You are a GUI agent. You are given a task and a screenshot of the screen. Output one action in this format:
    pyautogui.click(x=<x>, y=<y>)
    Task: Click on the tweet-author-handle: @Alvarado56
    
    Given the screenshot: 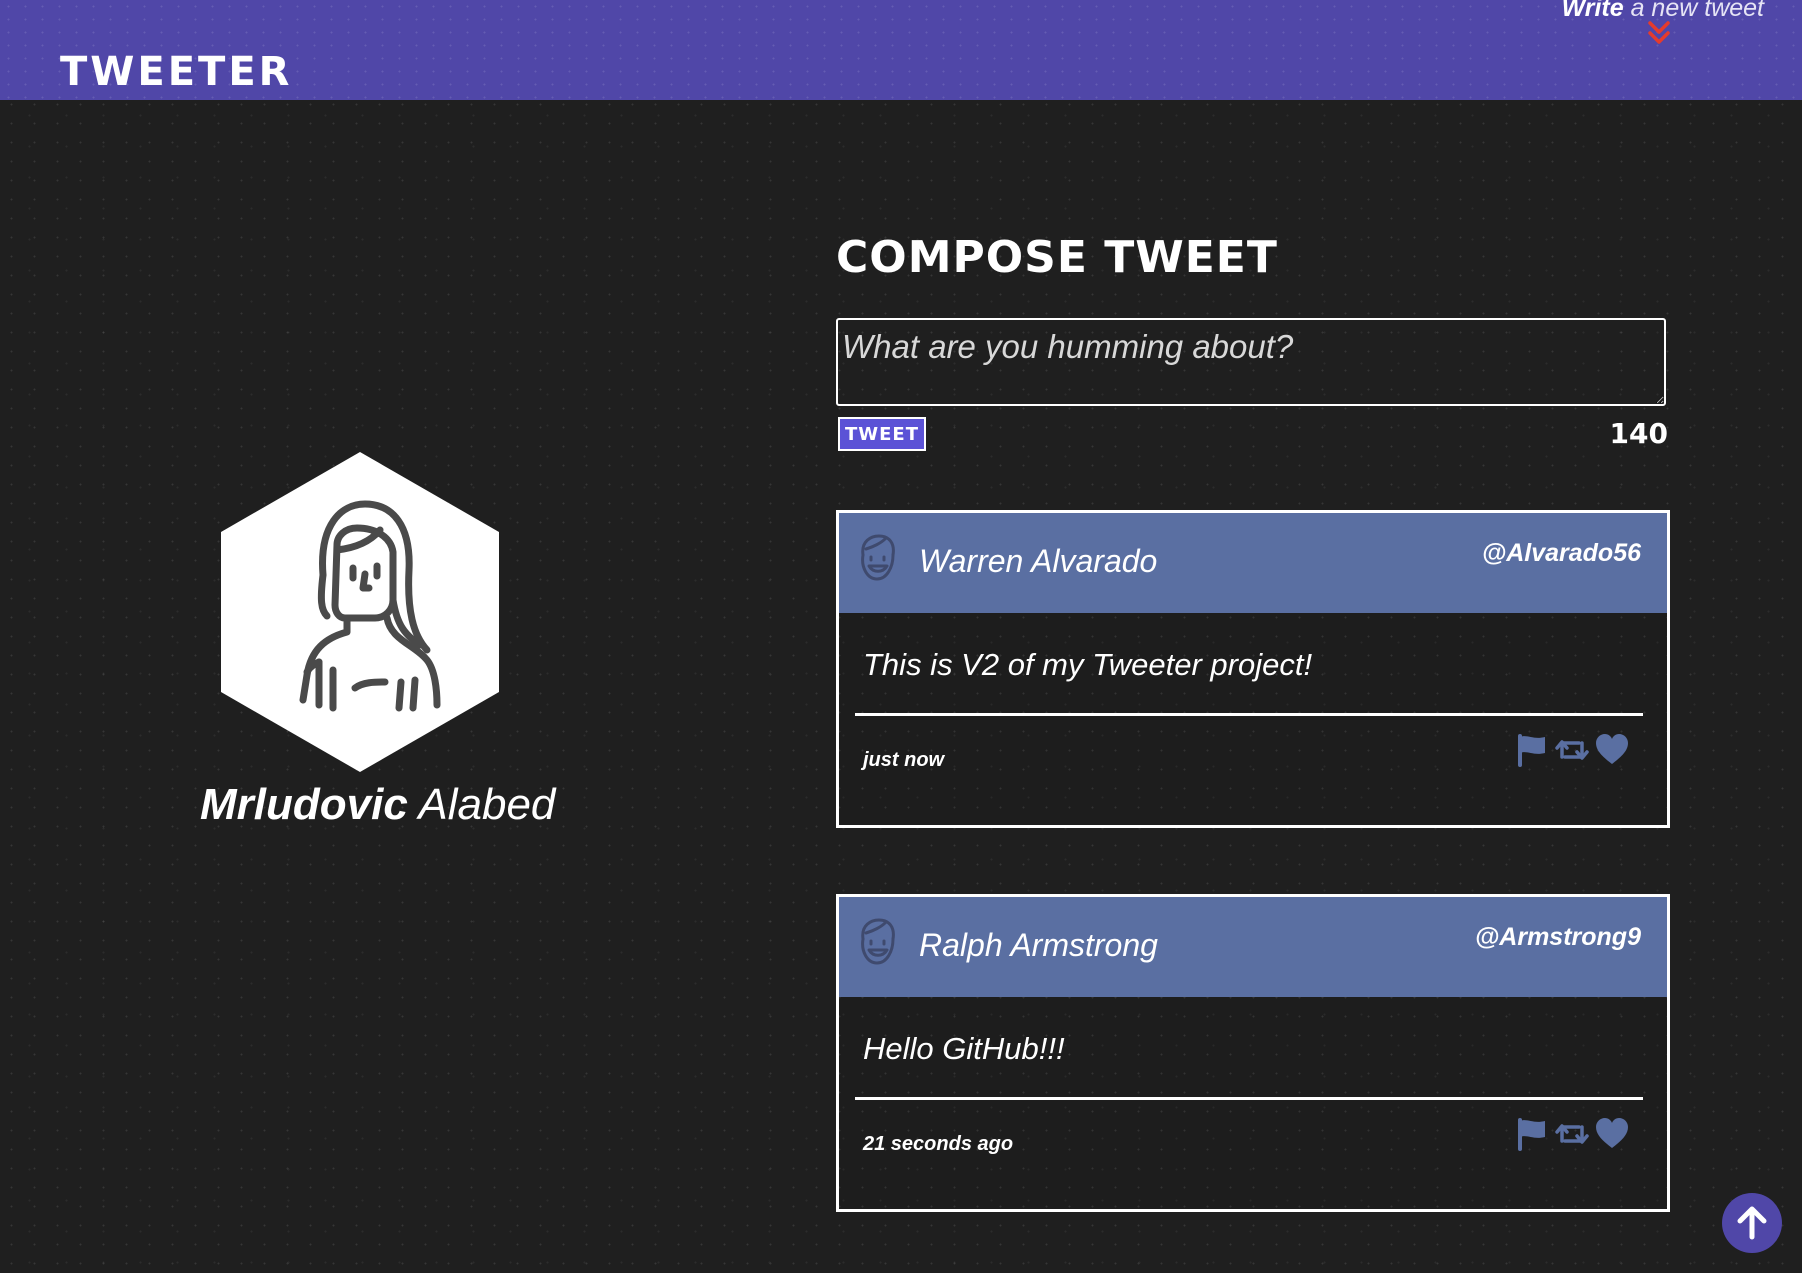 What is the action you would take?
    pyautogui.click(x=1561, y=553)
    